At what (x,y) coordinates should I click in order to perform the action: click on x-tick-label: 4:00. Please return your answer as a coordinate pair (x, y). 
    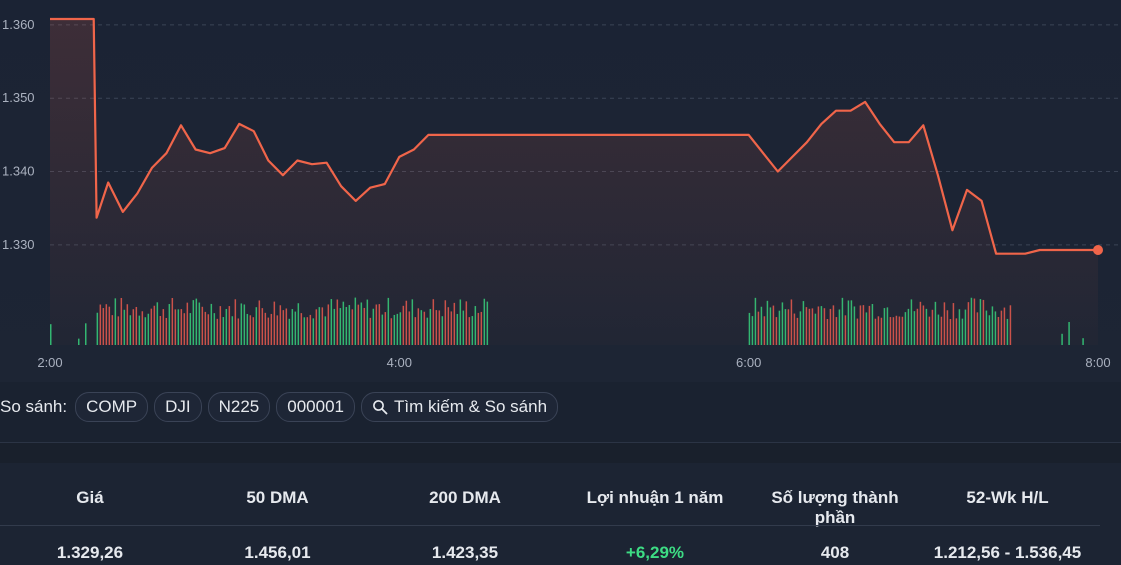
    Looking at the image, I should click on (399, 362).